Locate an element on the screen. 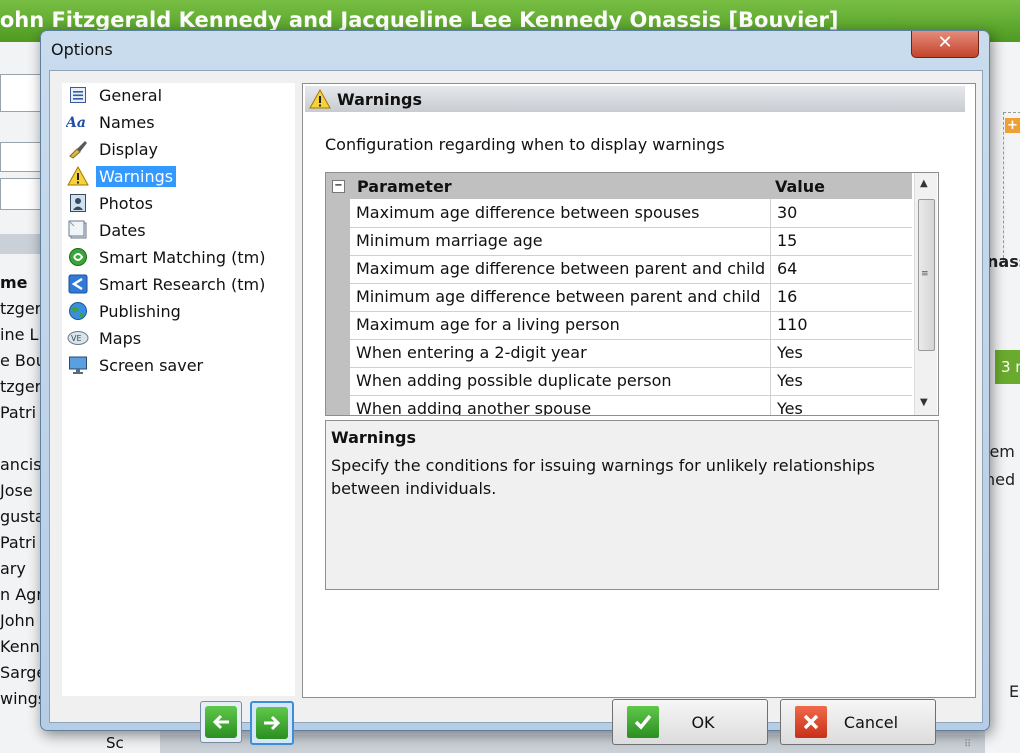 This screenshot has width=1020, height=753. names-icon: Aa is located at coordinates (78, 122).